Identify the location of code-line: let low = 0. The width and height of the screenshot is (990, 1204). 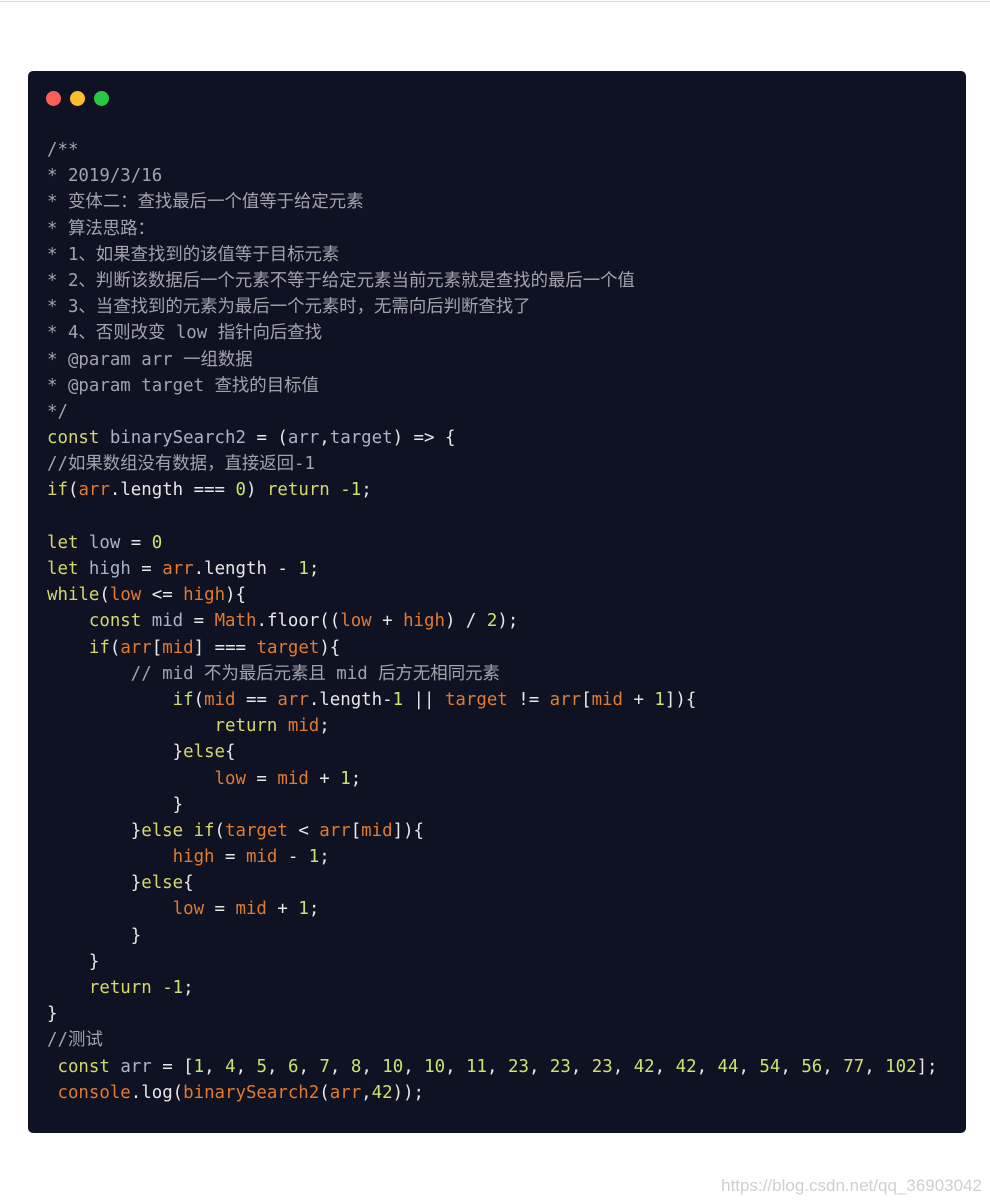
(492, 543).